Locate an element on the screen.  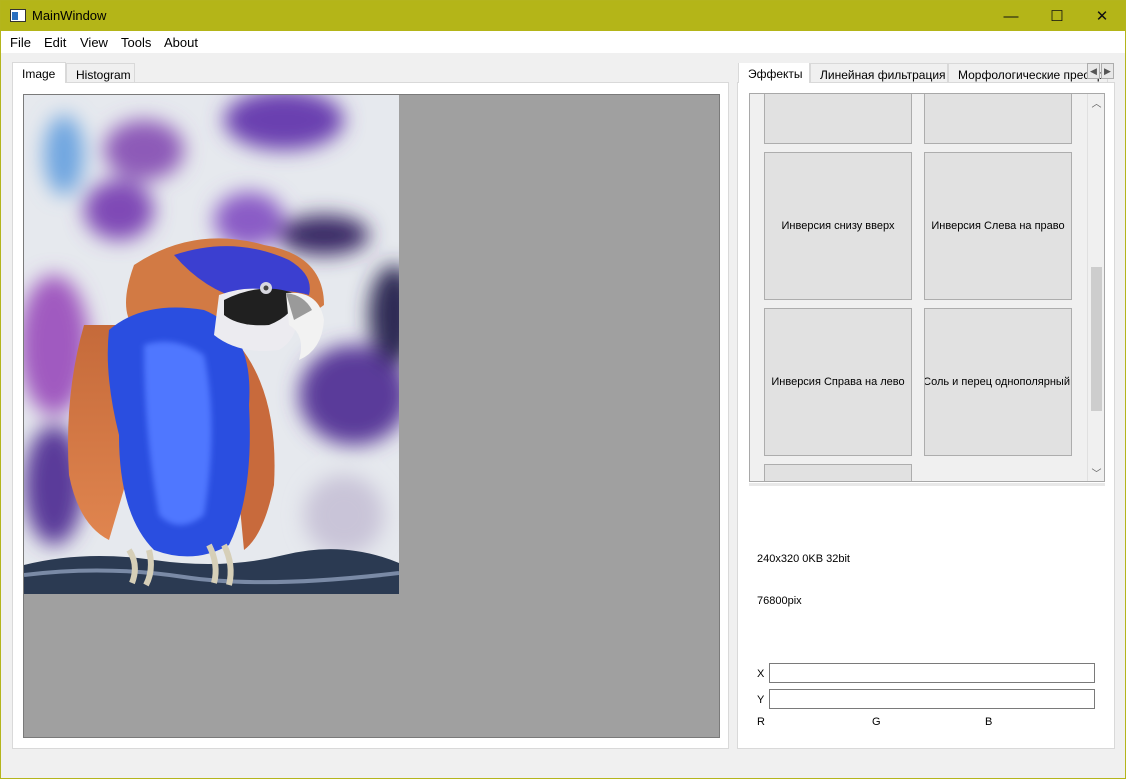
scroll-down-icon: ﹀ is located at coordinates (1096, 472).